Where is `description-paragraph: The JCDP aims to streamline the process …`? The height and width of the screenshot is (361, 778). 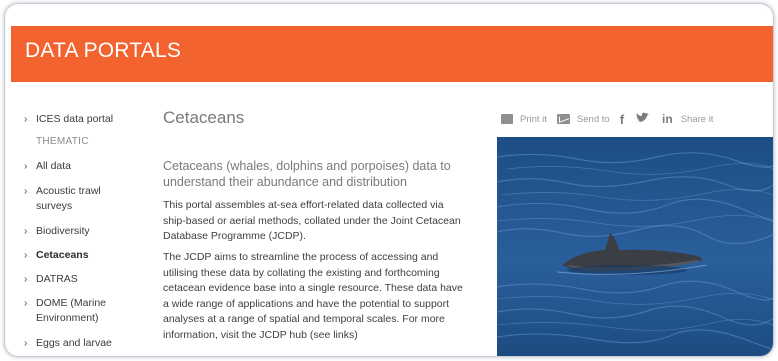 description-paragraph: The JCDP aims to streamline the process … is located at coordinates (313, 296).